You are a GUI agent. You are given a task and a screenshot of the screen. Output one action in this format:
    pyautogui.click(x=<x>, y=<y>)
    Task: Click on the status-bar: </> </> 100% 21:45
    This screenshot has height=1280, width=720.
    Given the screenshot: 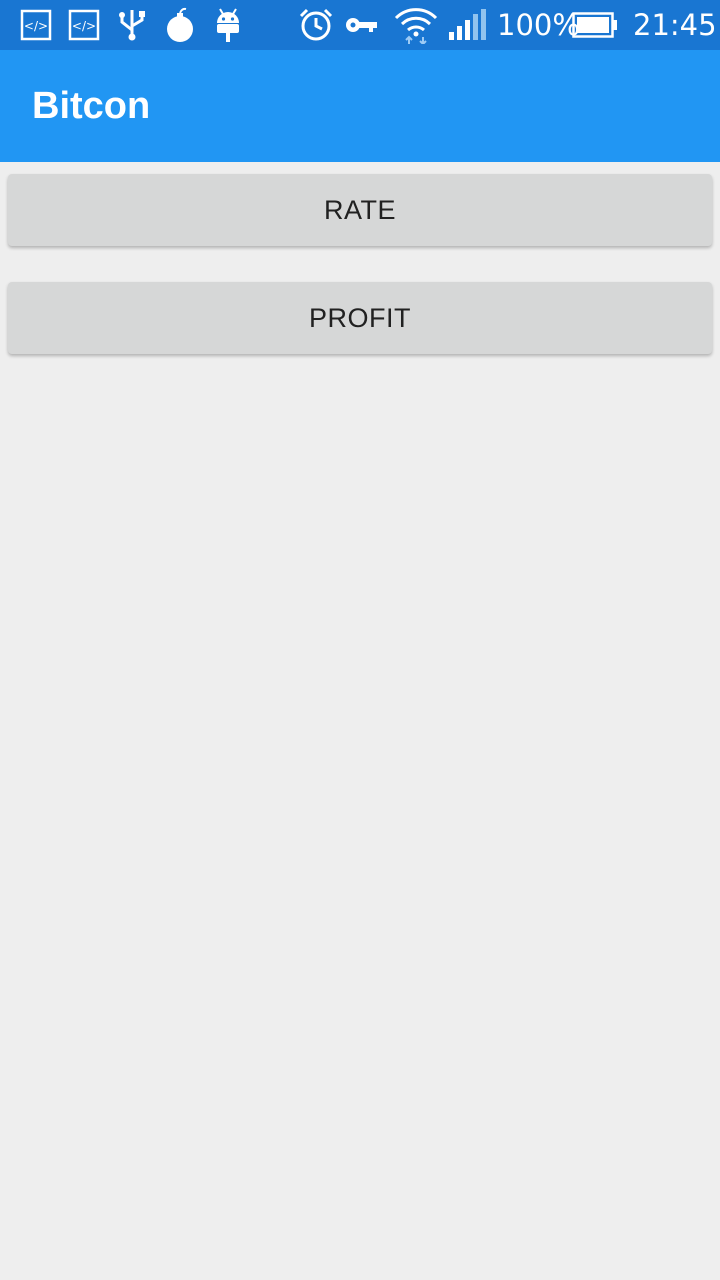 What is the action you would take?
    pyautogui.click(x=360, y=25)
    